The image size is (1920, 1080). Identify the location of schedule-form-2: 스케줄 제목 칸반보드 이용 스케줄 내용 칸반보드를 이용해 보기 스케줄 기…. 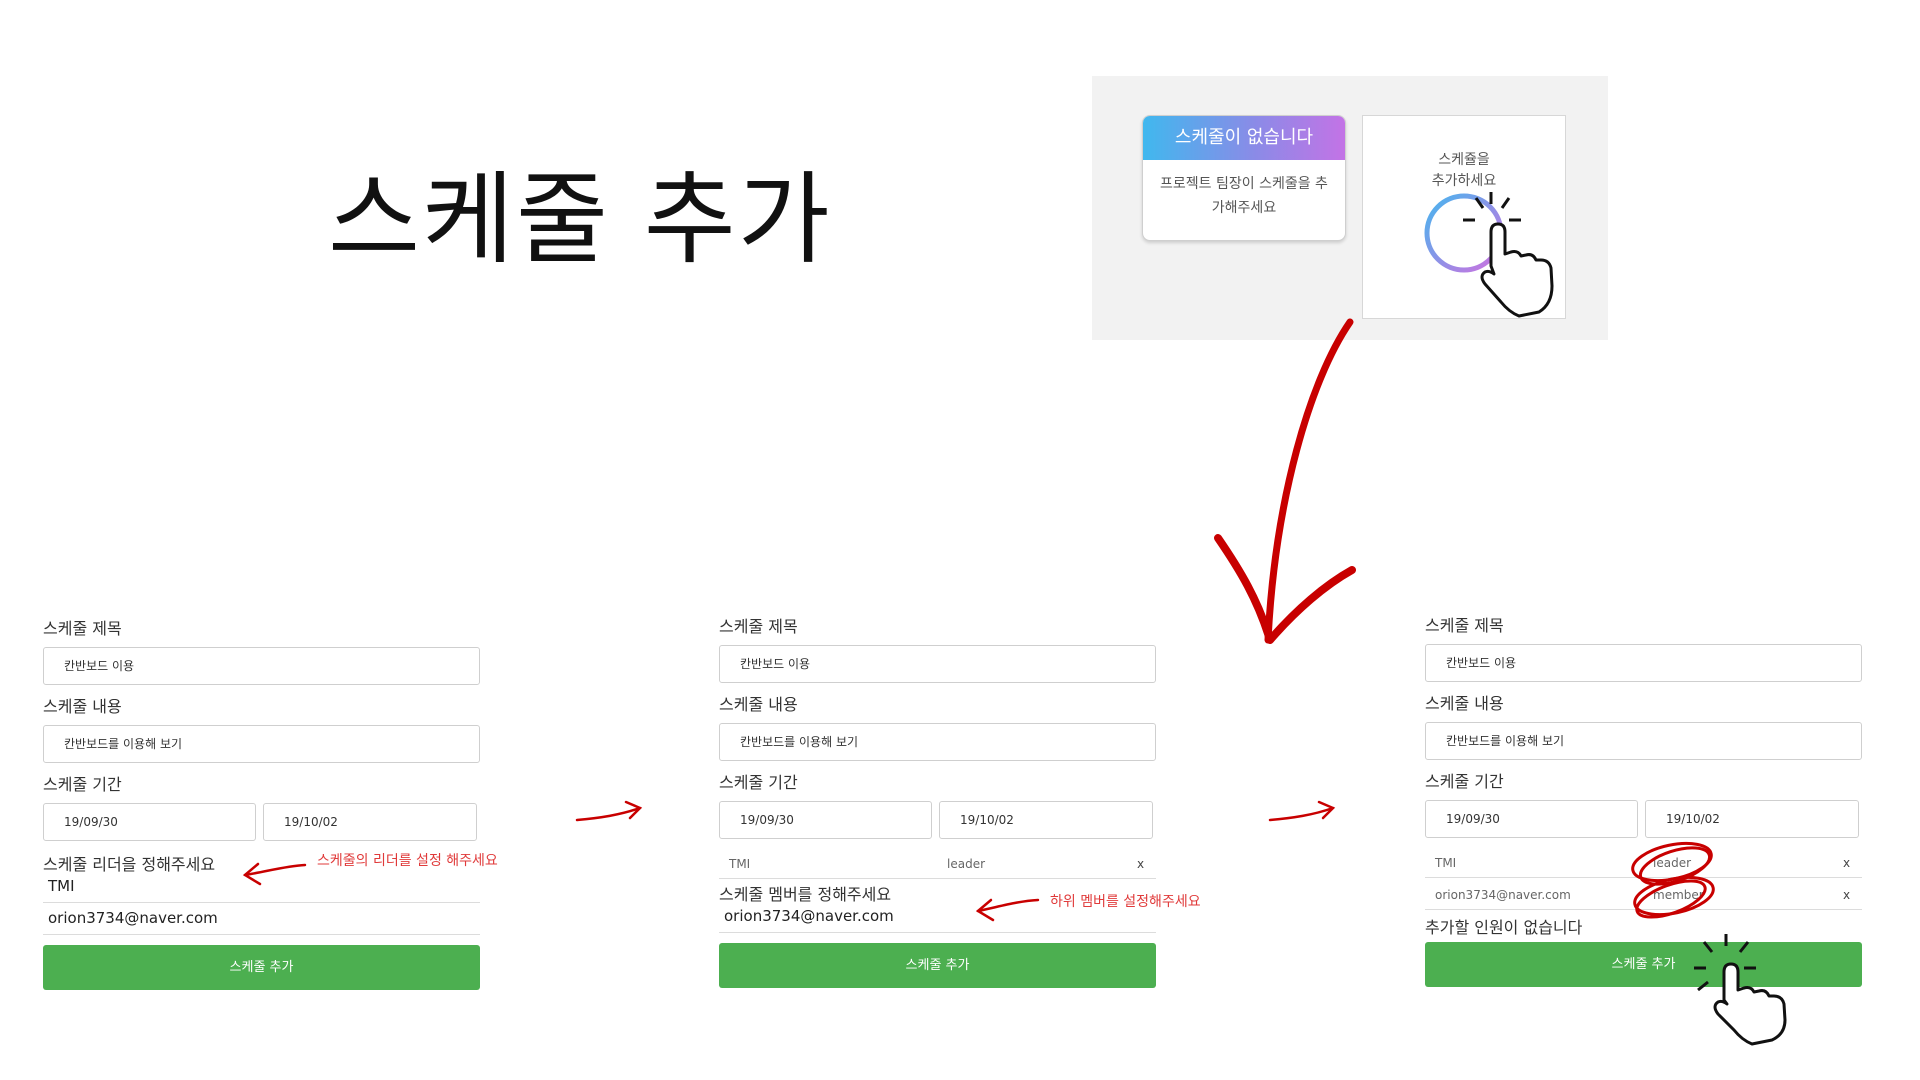
(937, 803).